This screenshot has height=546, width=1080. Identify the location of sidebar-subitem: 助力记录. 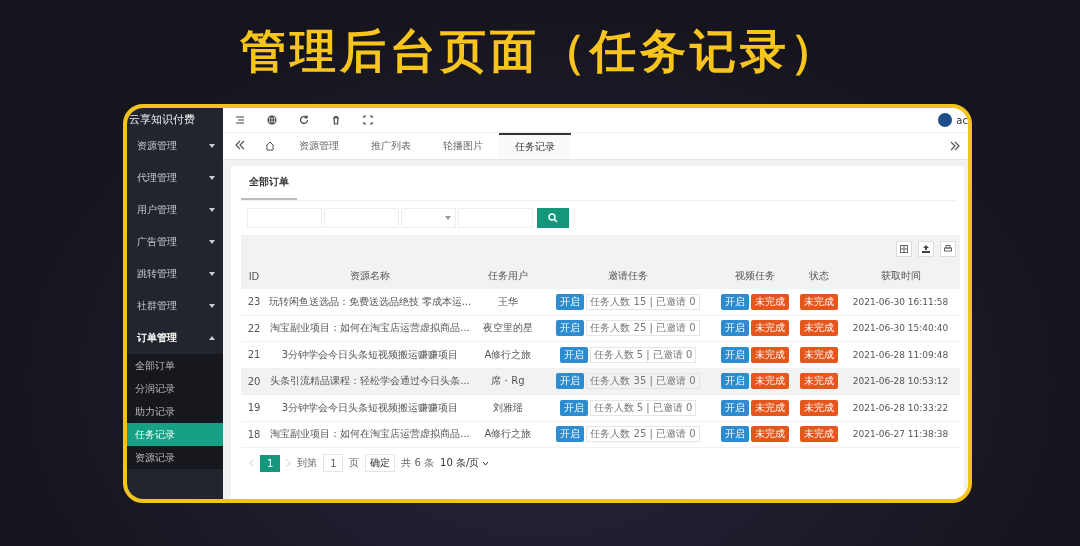
(175, 411).